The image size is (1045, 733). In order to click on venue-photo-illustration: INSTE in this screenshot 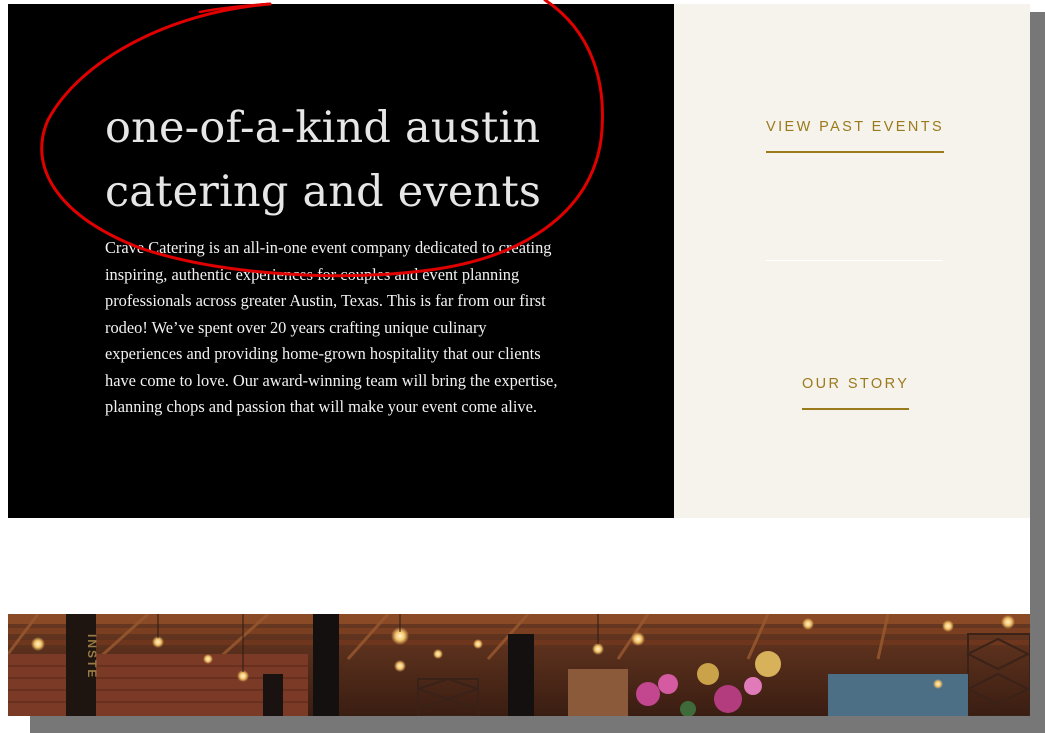, I will do `click(519, 665)`.